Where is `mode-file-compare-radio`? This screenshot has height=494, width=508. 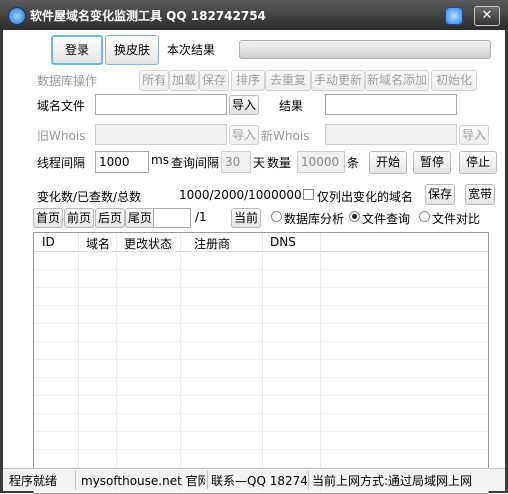
mode-file-compare-radio is located at coordinates (424, 216).